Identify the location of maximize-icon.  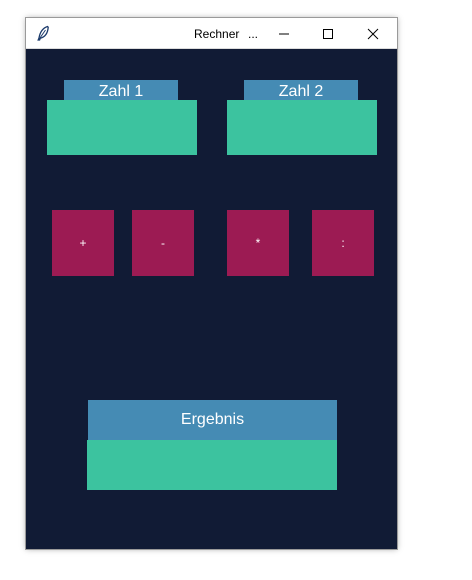
(328, 33).